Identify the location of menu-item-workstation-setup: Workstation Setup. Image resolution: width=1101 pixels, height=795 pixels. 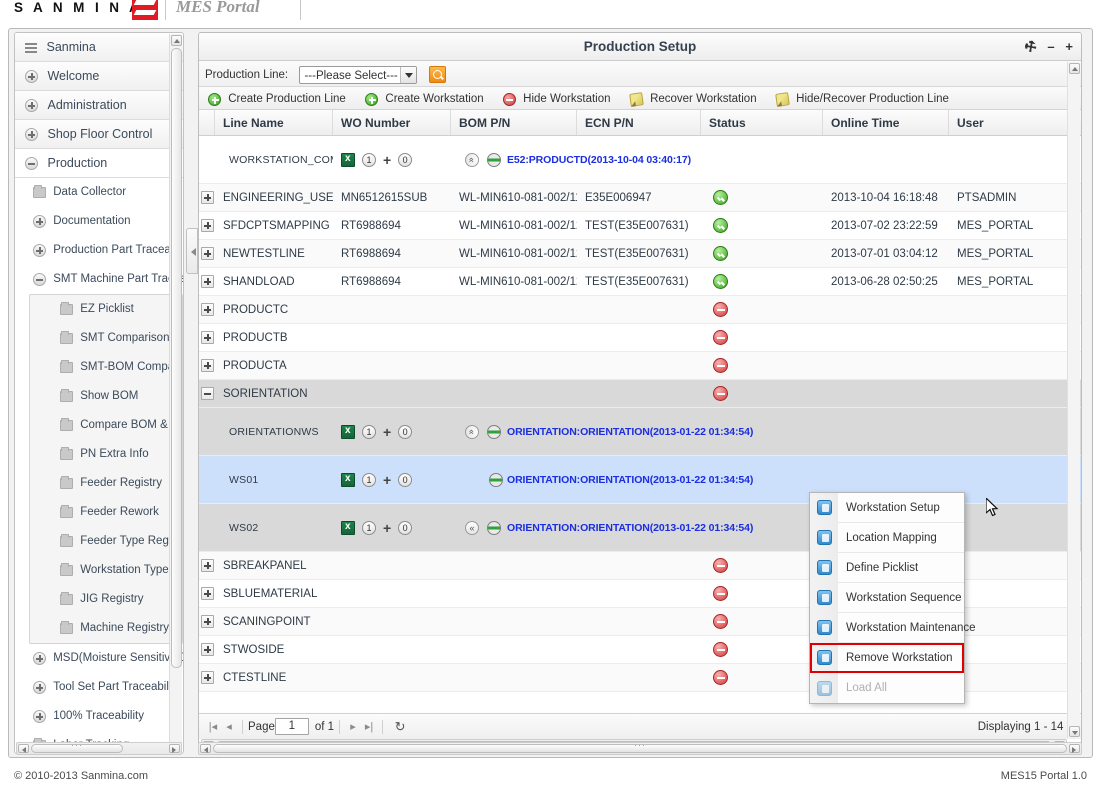
(887, 507).